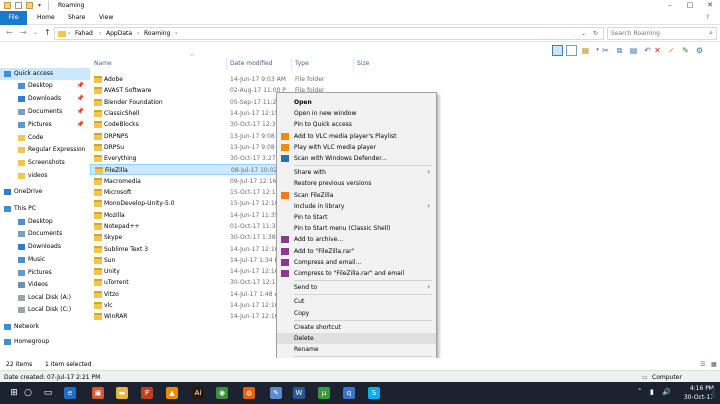 This screenshot has height=404, width=720. What do you see at coordinates (585, 50) in the screenshot?
I see `layout-icon: ▦` at bounding box center [585, 50].